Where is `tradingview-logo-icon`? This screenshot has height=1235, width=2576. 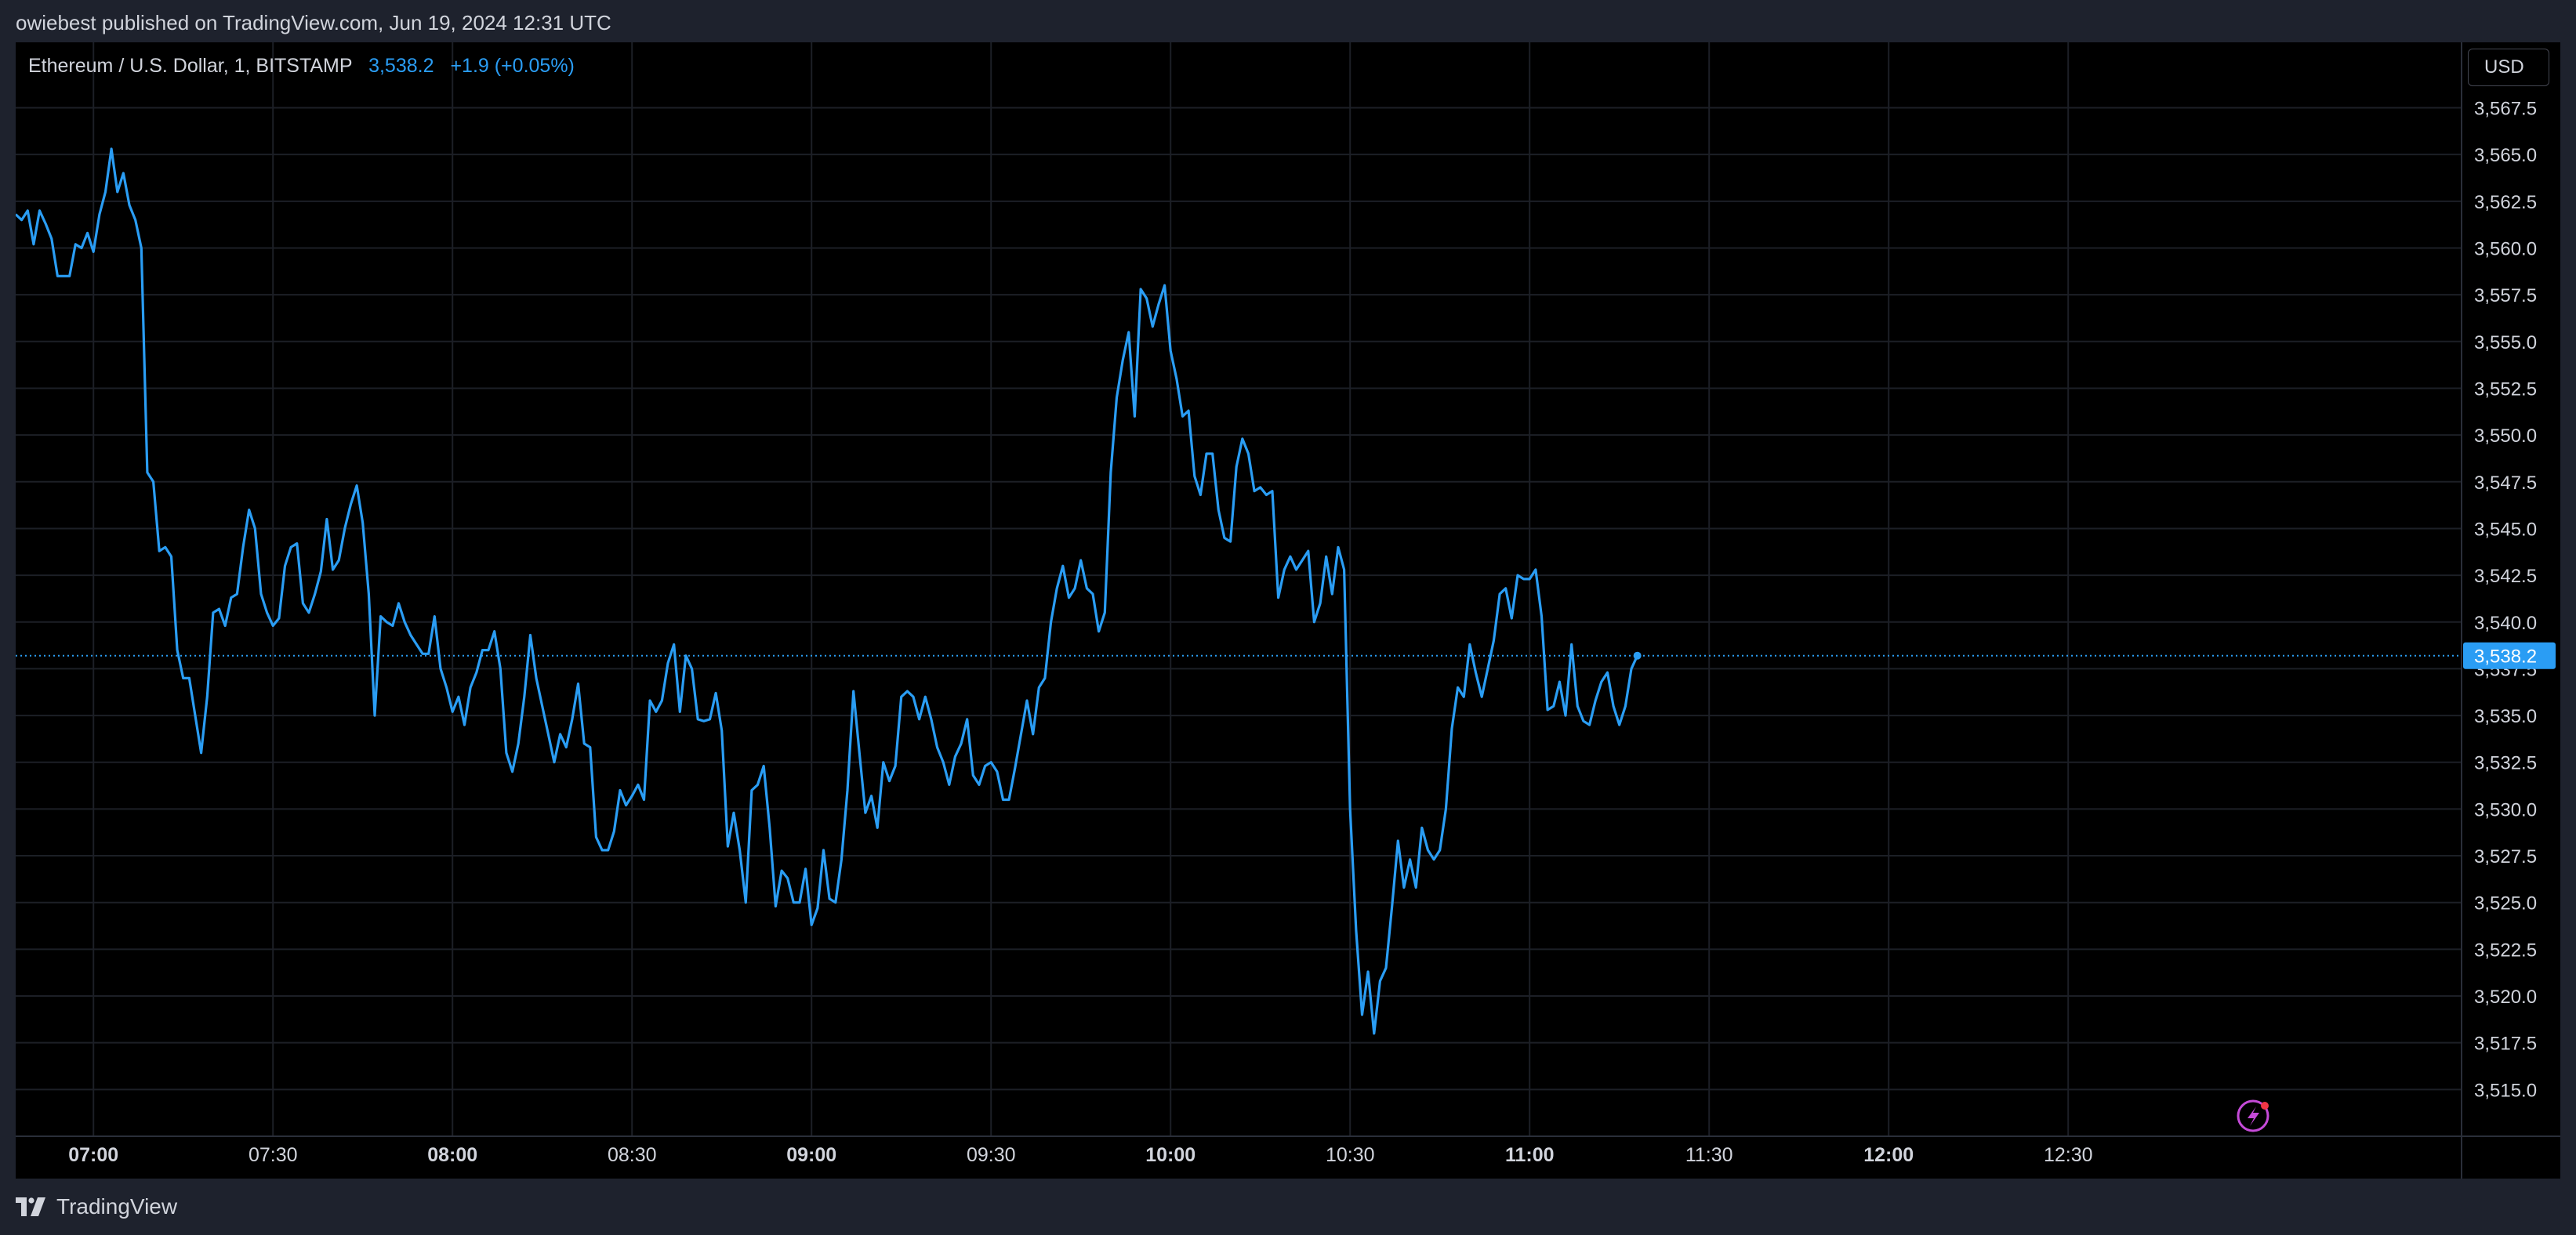
tradingview-logo-icon is located at coordinates (30, 1206).